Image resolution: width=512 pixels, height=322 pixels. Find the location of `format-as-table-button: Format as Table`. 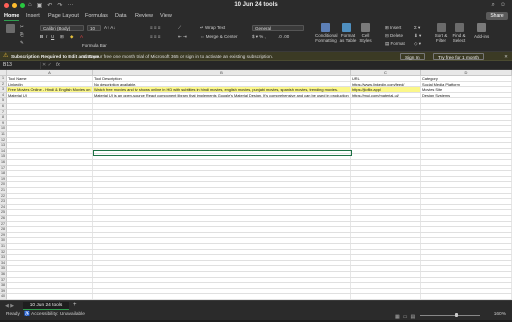

format-as-table-button: Format as Table is located at coordinates (348, 38).